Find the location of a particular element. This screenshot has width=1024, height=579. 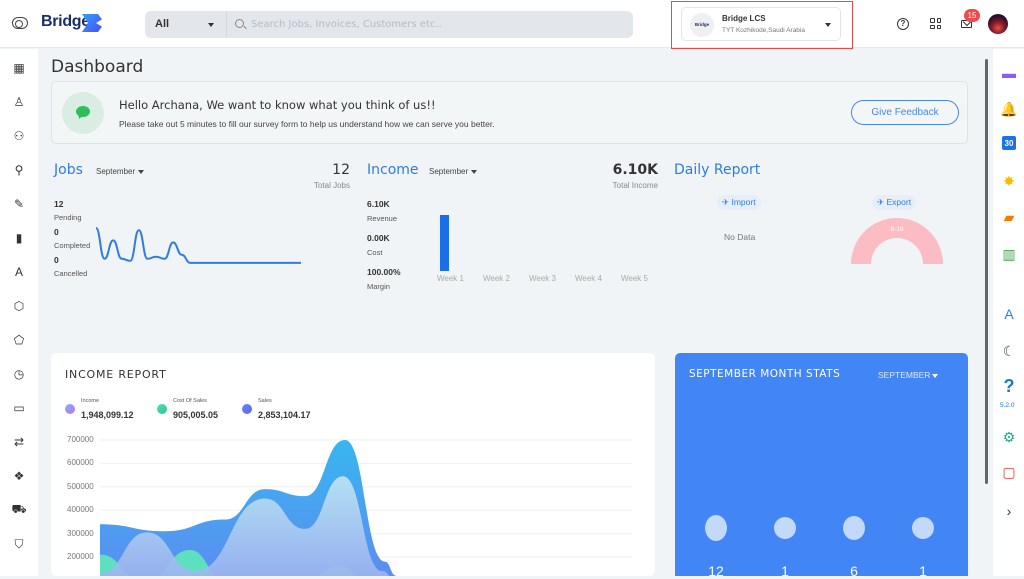

rightbar-item-notifications: 🔔 is located at coordinates (1009, 109).